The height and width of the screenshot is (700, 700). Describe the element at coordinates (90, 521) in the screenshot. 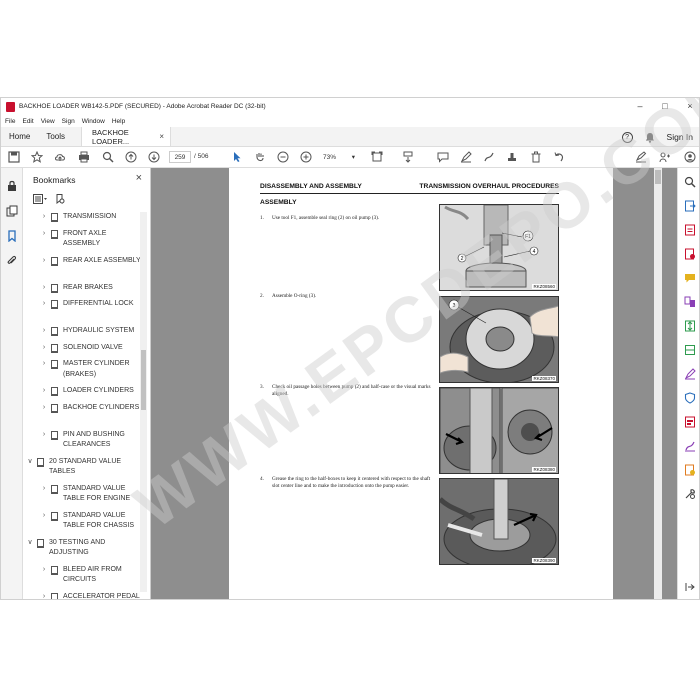

I see `bookmark-item: › STANDARD VALUE TABLE FOR CHASSIS` at that location.